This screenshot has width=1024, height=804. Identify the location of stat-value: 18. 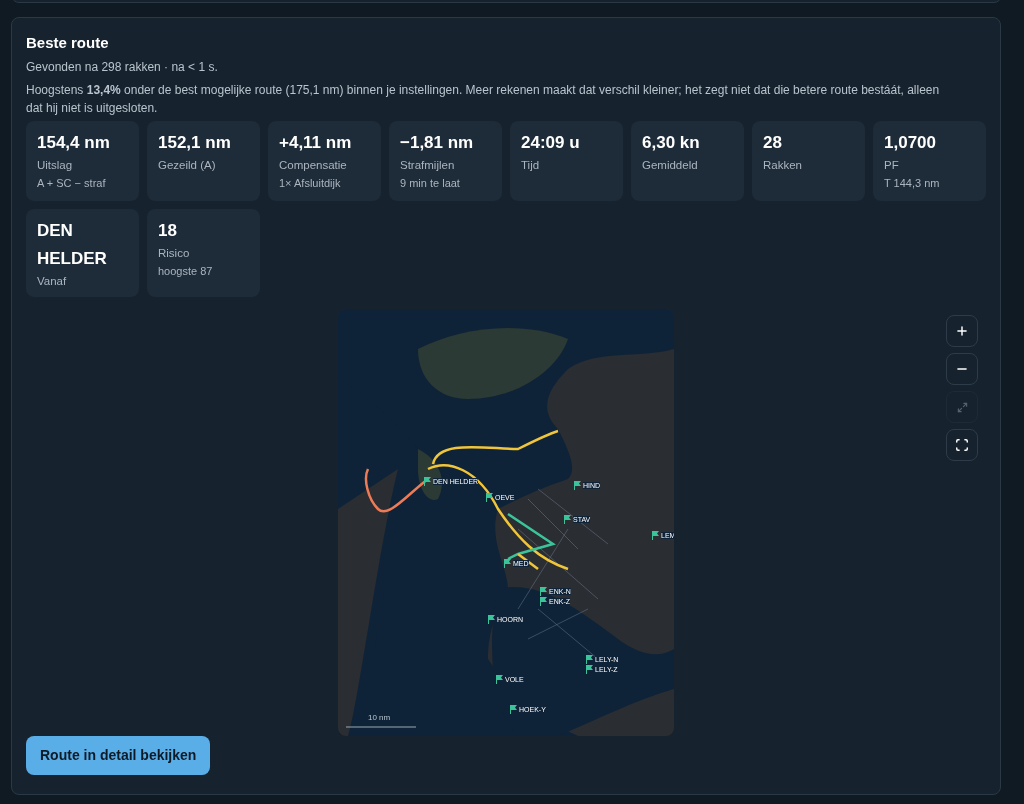
(168, 231).